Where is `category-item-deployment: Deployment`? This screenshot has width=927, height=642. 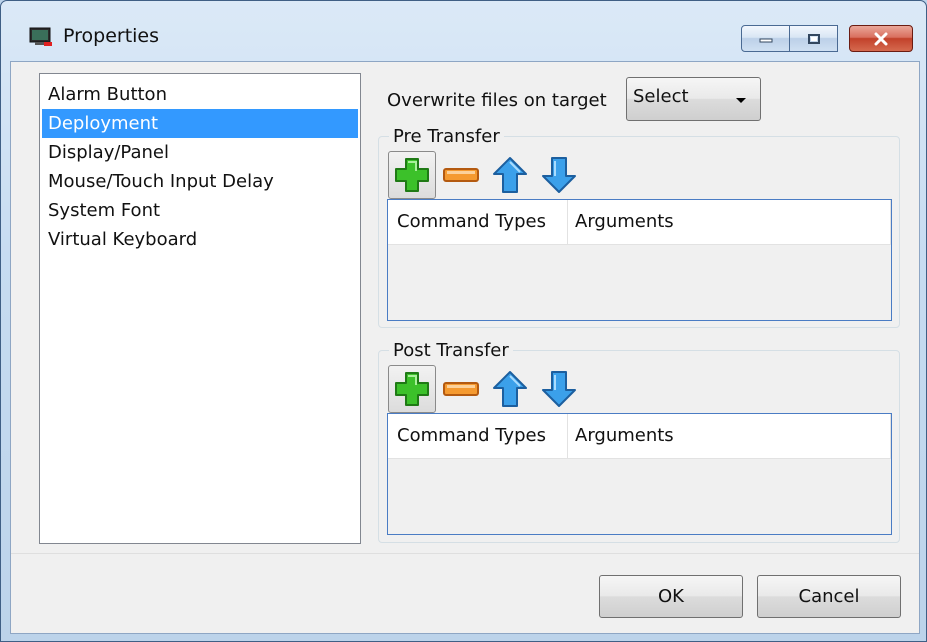
category-item-deployment: Deployment is located at coordinates (200, 123).